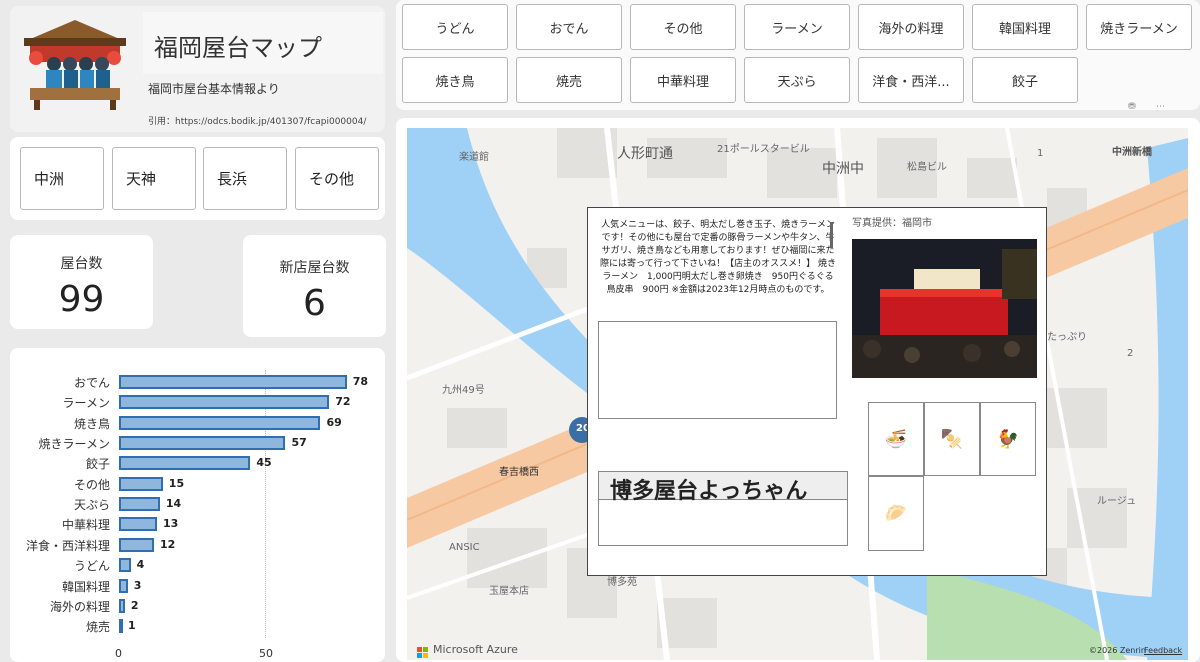  Describe the element at coordinates (645, 154) in the screenshot. I see `map-label-3: 人形町通` at that location.